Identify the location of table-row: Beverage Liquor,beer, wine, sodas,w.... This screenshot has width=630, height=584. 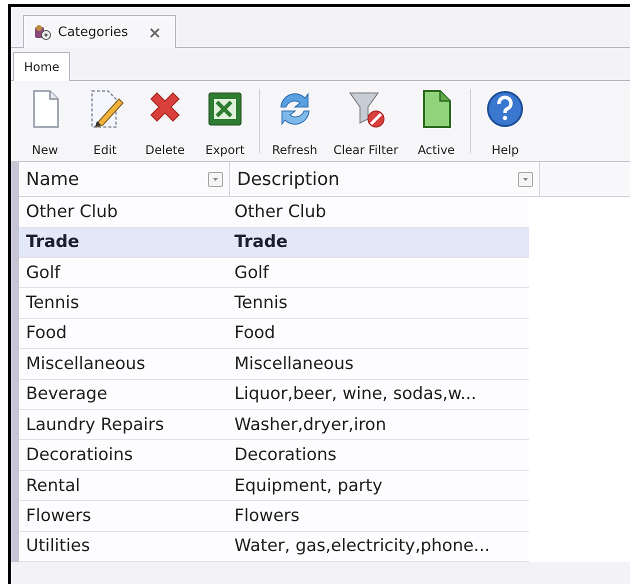
(274, 395).